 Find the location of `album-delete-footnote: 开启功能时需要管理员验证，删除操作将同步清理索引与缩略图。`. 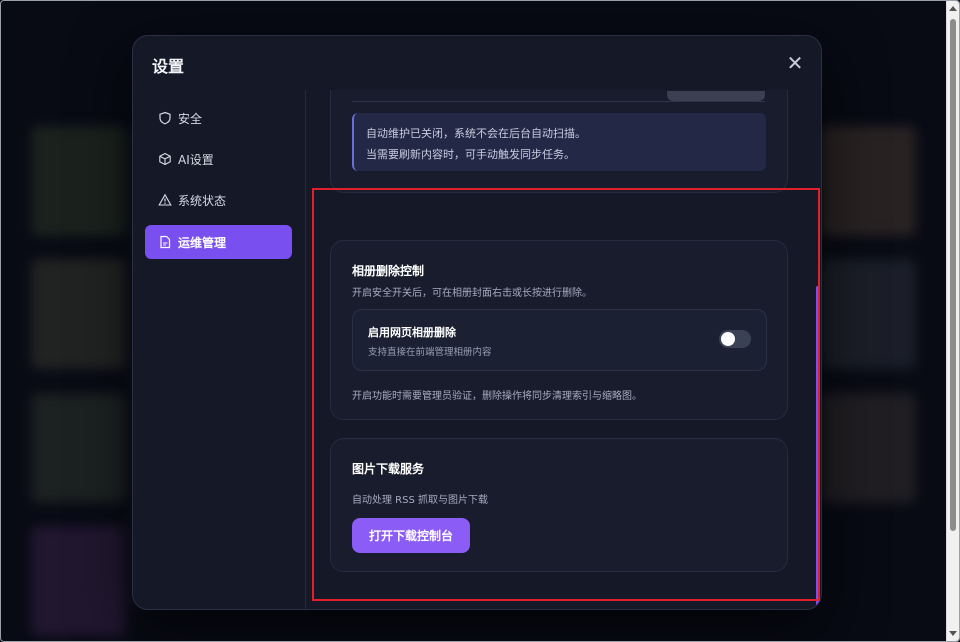

album-delete-footnote: 开启功能时需要管理员验证，删除操作将同步清理索引与缩略图。 is located at coordinates (497, 396).